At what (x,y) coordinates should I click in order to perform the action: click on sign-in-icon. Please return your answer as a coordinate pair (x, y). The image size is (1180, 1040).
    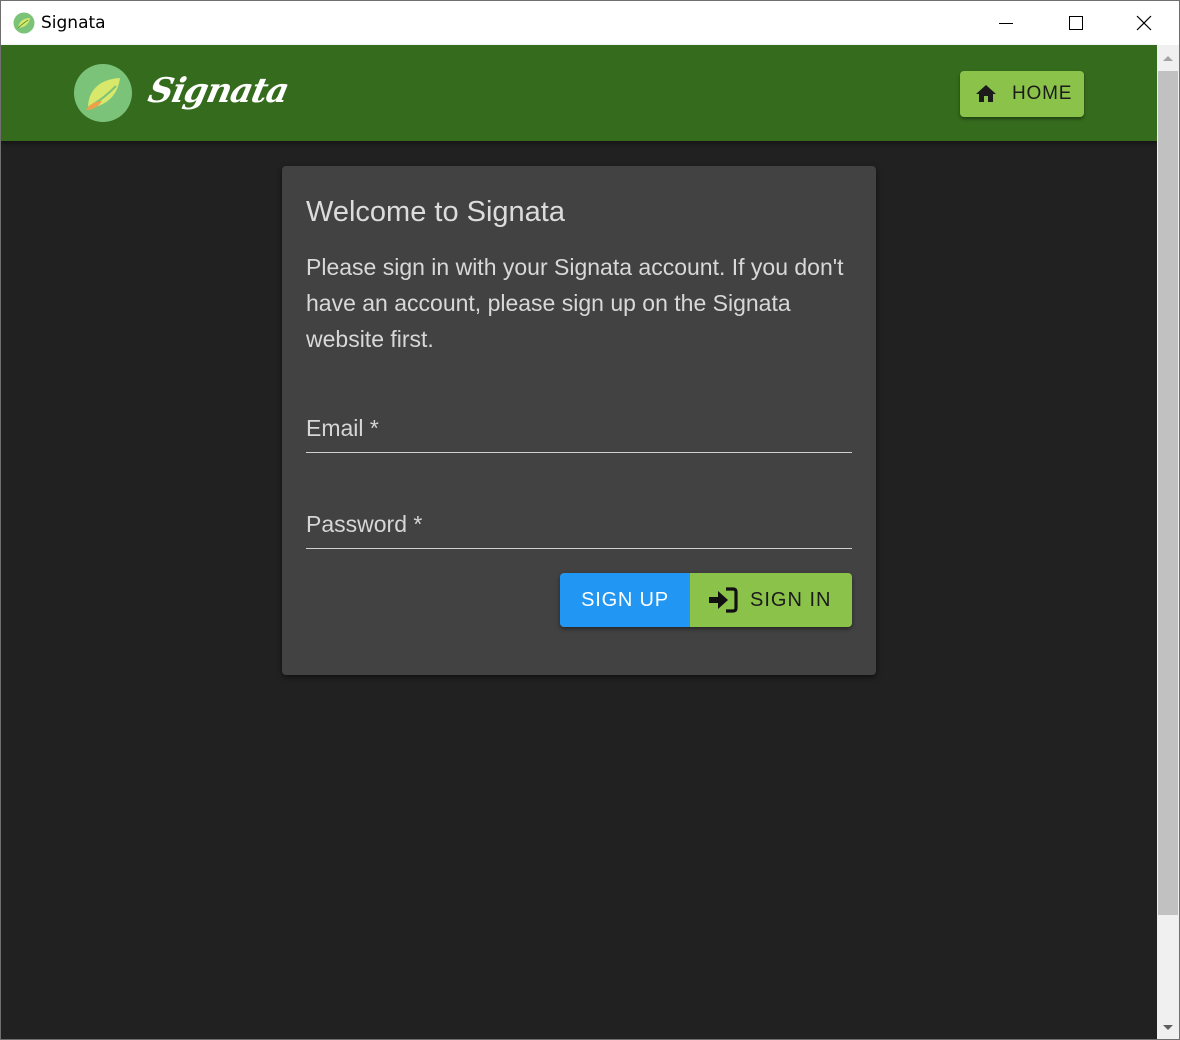
    Looking at the image, I should click on (723, 600).